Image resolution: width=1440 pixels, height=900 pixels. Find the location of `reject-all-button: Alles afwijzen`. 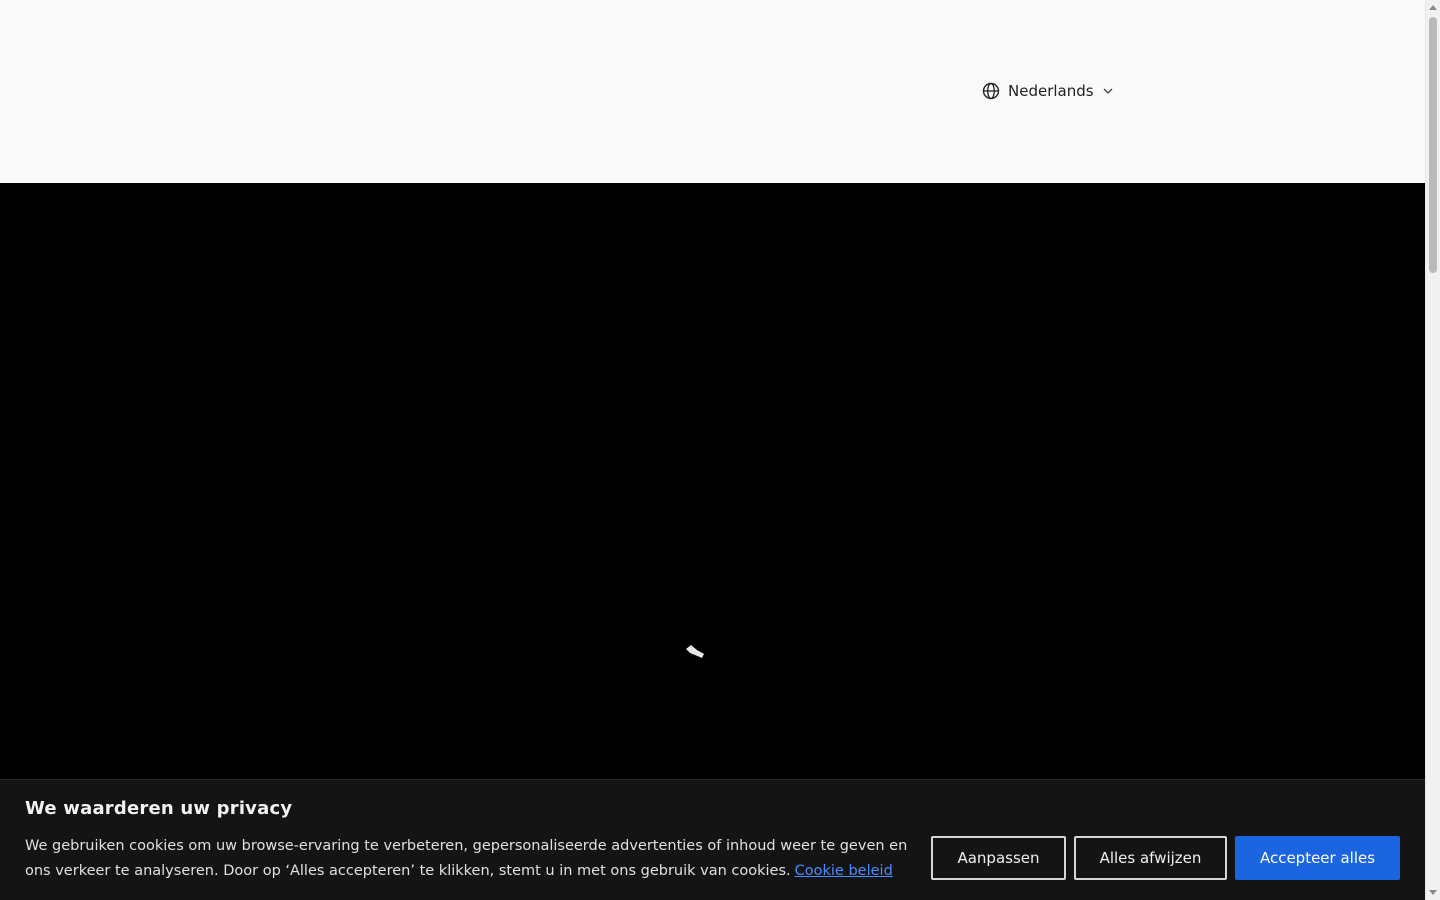

reject-all-button: Alles afwijzen is located at coordinates (1150, 858).